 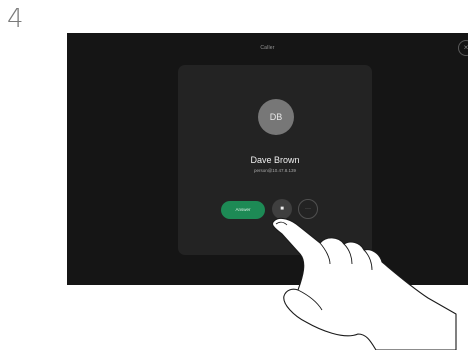 What do you see at coordinates (15, 19) in the screenshot?
I see `step-number: 4` at bounding box center [15, 19].